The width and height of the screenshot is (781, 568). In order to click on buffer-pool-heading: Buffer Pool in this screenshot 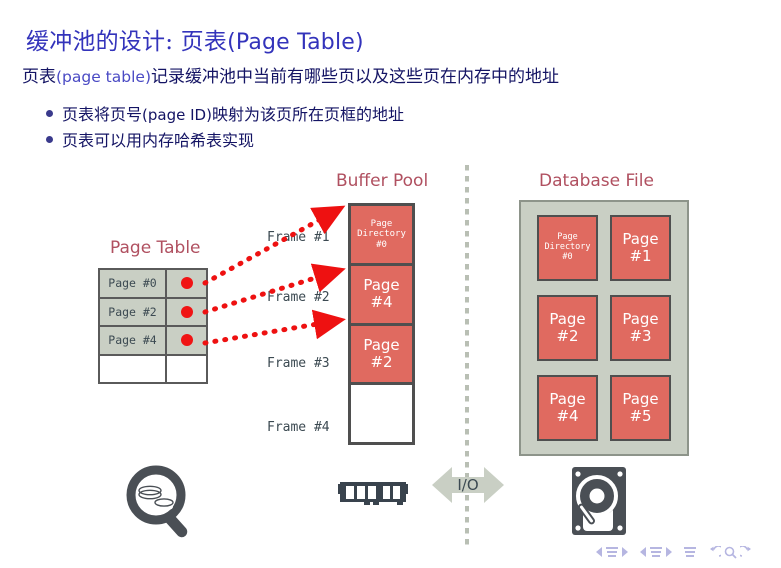, I will do `click(382, 181)`.